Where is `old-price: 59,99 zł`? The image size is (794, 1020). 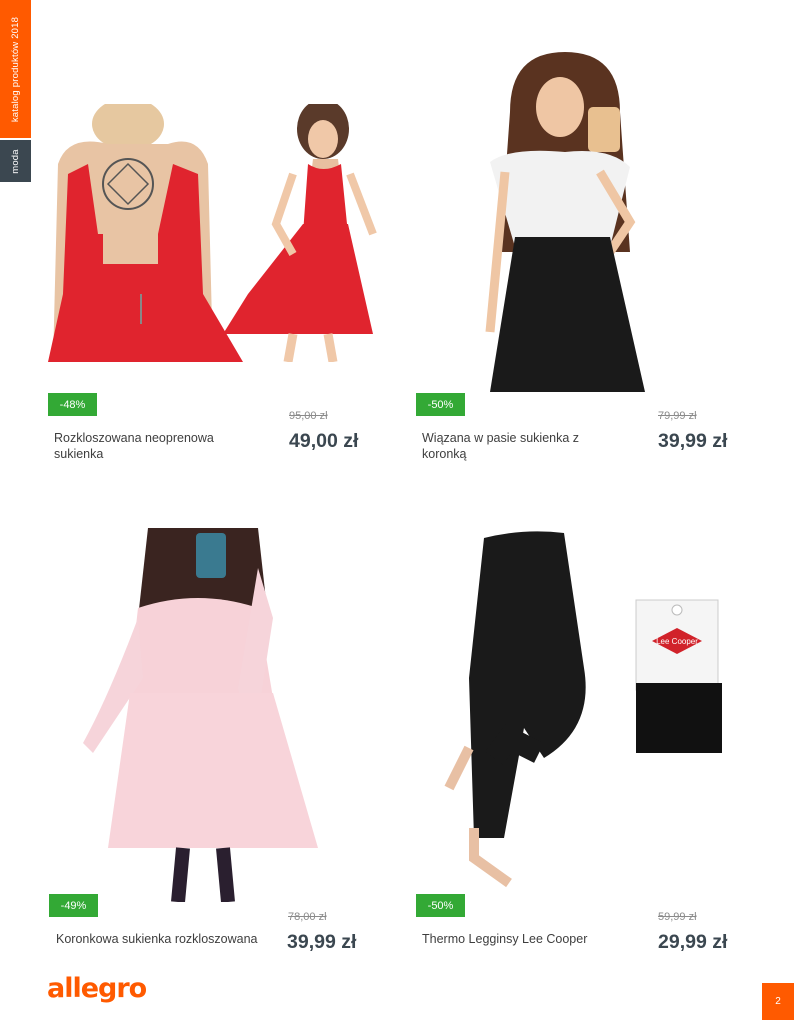 old-price: 59,99 zł is located at coordinates (677, 917).